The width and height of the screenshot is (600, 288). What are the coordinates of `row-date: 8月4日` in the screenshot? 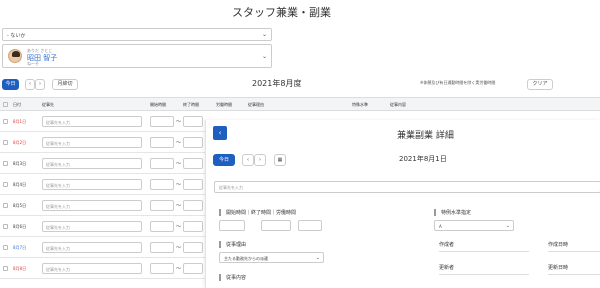 It's located at (20, 184).